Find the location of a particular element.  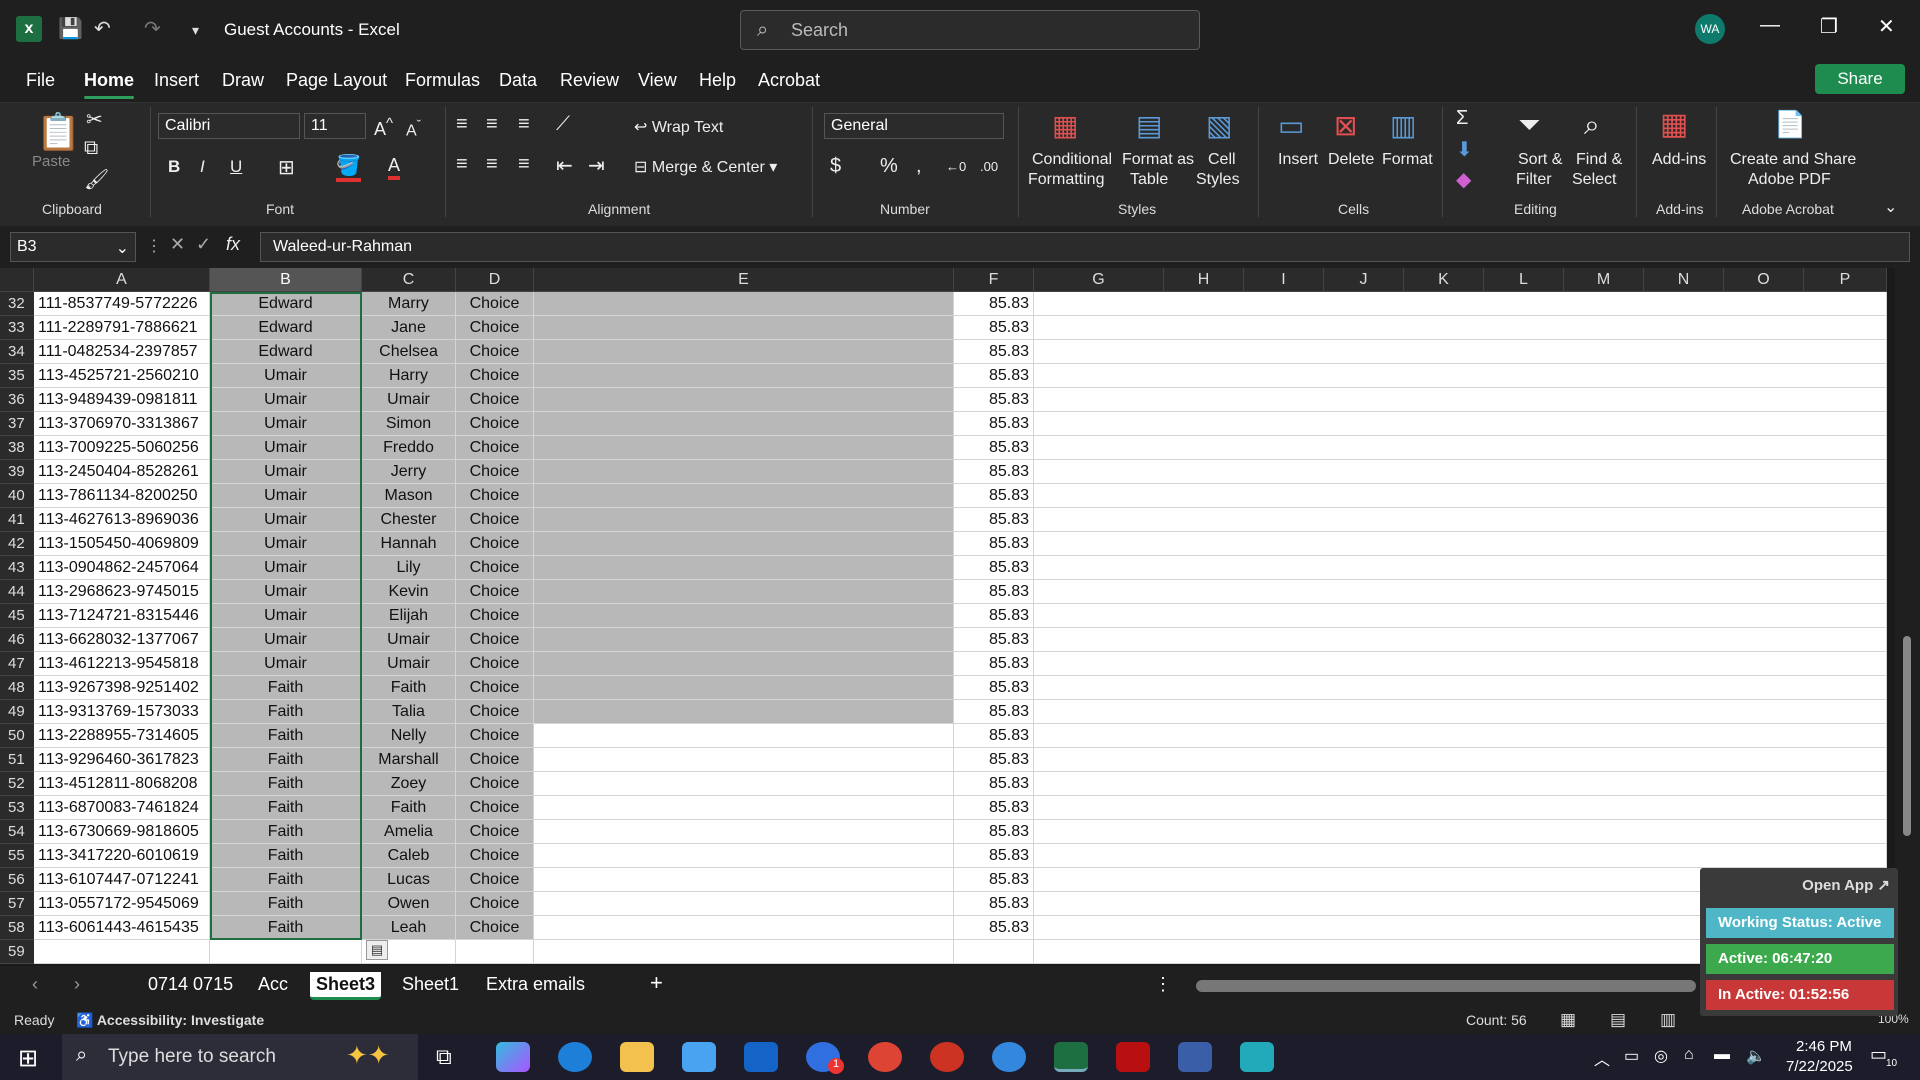

column-header-o: O is located at coordinates (1764, 280).